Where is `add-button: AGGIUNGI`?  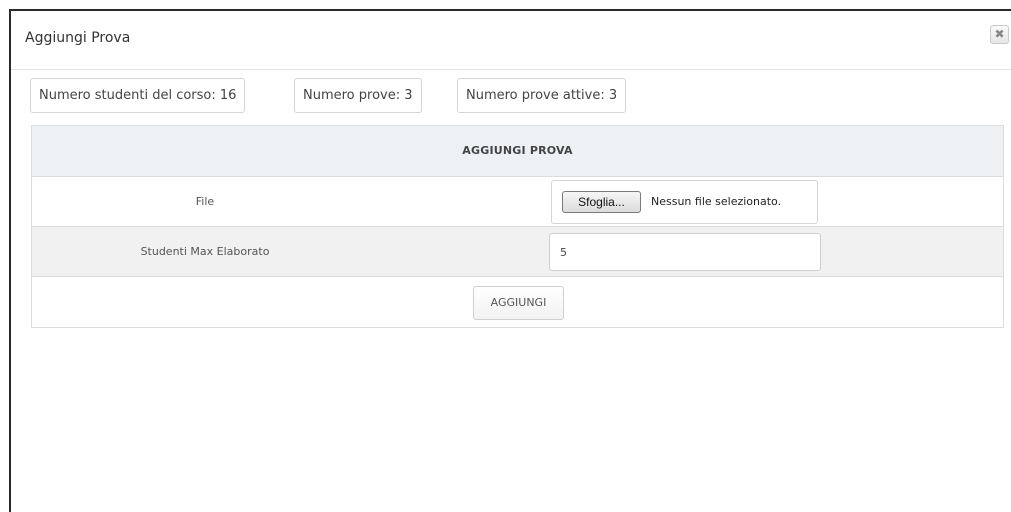 add-button: AGGIUNGI is located at coordinates (518, 303).